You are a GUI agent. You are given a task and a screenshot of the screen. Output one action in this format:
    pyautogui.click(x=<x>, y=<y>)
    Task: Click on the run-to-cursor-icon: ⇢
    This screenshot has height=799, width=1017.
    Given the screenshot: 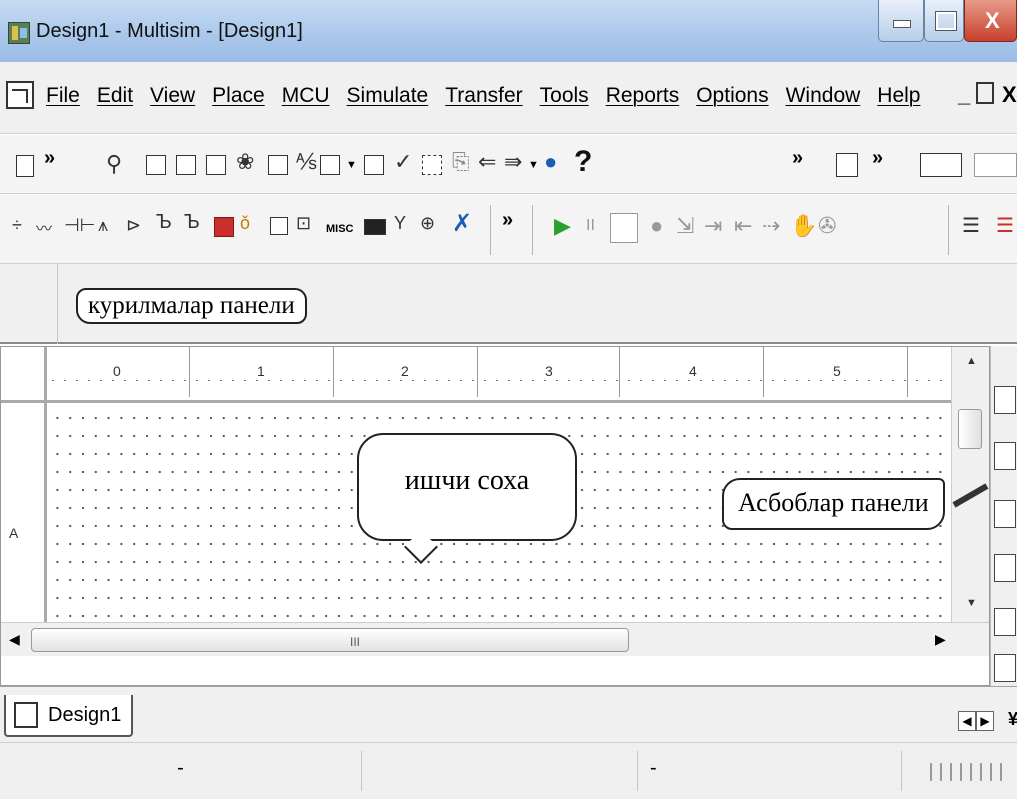 What is the action you would take?
    pyautogui.click(x=771, y=226)
    